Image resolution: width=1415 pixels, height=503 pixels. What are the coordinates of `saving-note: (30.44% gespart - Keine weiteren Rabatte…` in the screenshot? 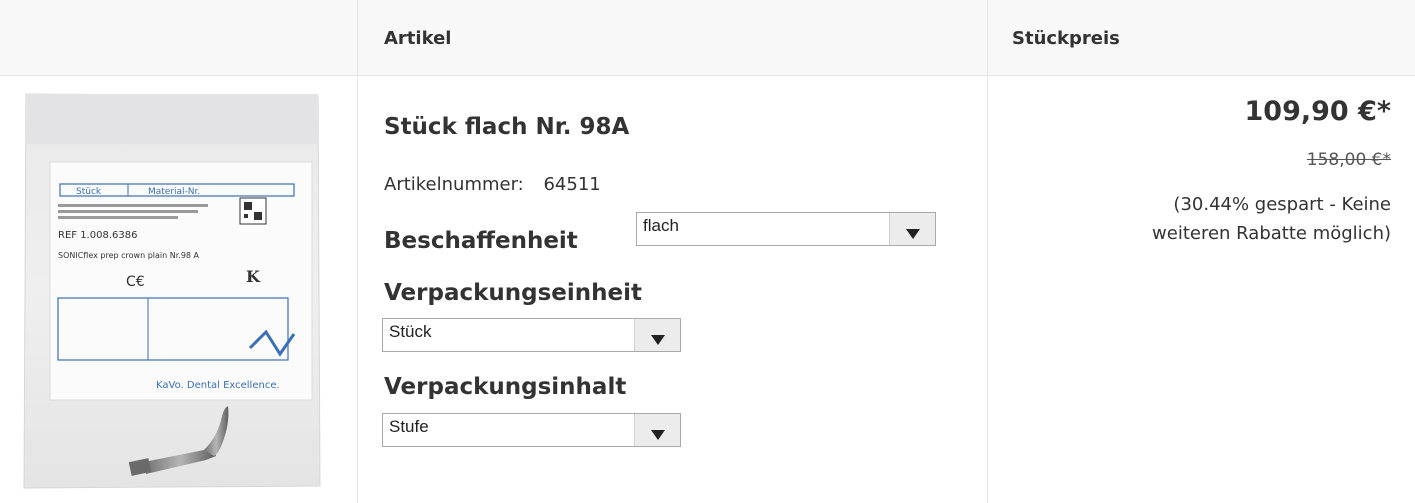 It's located at (1221, 219).